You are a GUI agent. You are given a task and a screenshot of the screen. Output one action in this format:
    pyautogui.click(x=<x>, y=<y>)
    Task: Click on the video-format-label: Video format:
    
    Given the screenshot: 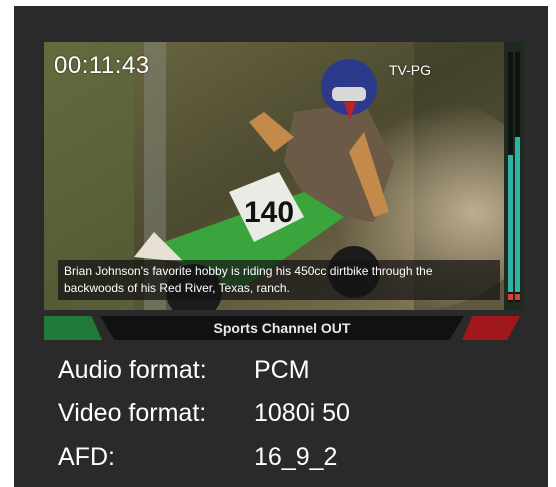 What is the action you would take?
    pyautogui.click(x=132, y=413)
    